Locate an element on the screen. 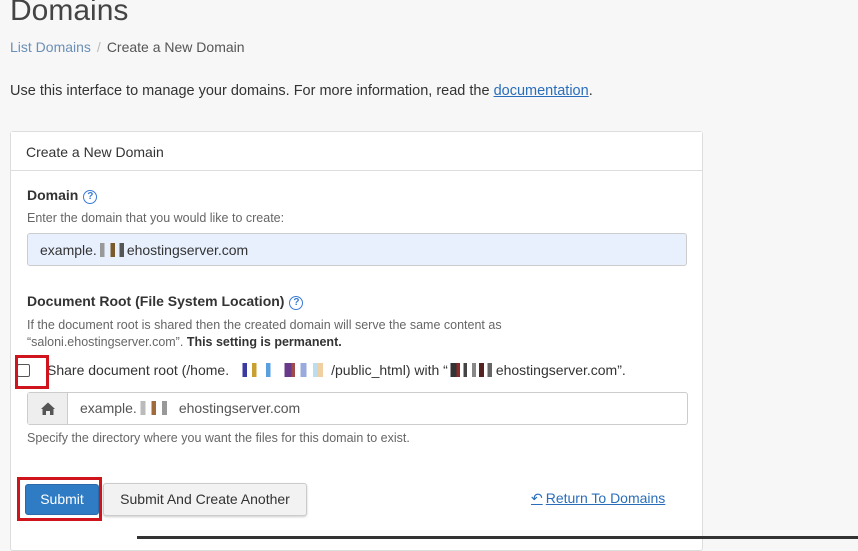 Image resolution: width=858 pixels, height=551 pixels. highlight-checkbox is located at coordinates (32, 372).